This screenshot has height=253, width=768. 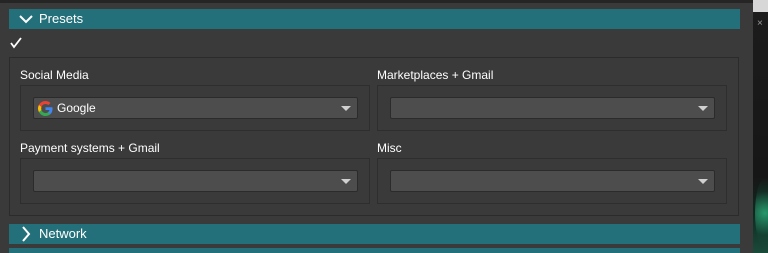 I want to click on misc-select, so click(x=552, y=181).